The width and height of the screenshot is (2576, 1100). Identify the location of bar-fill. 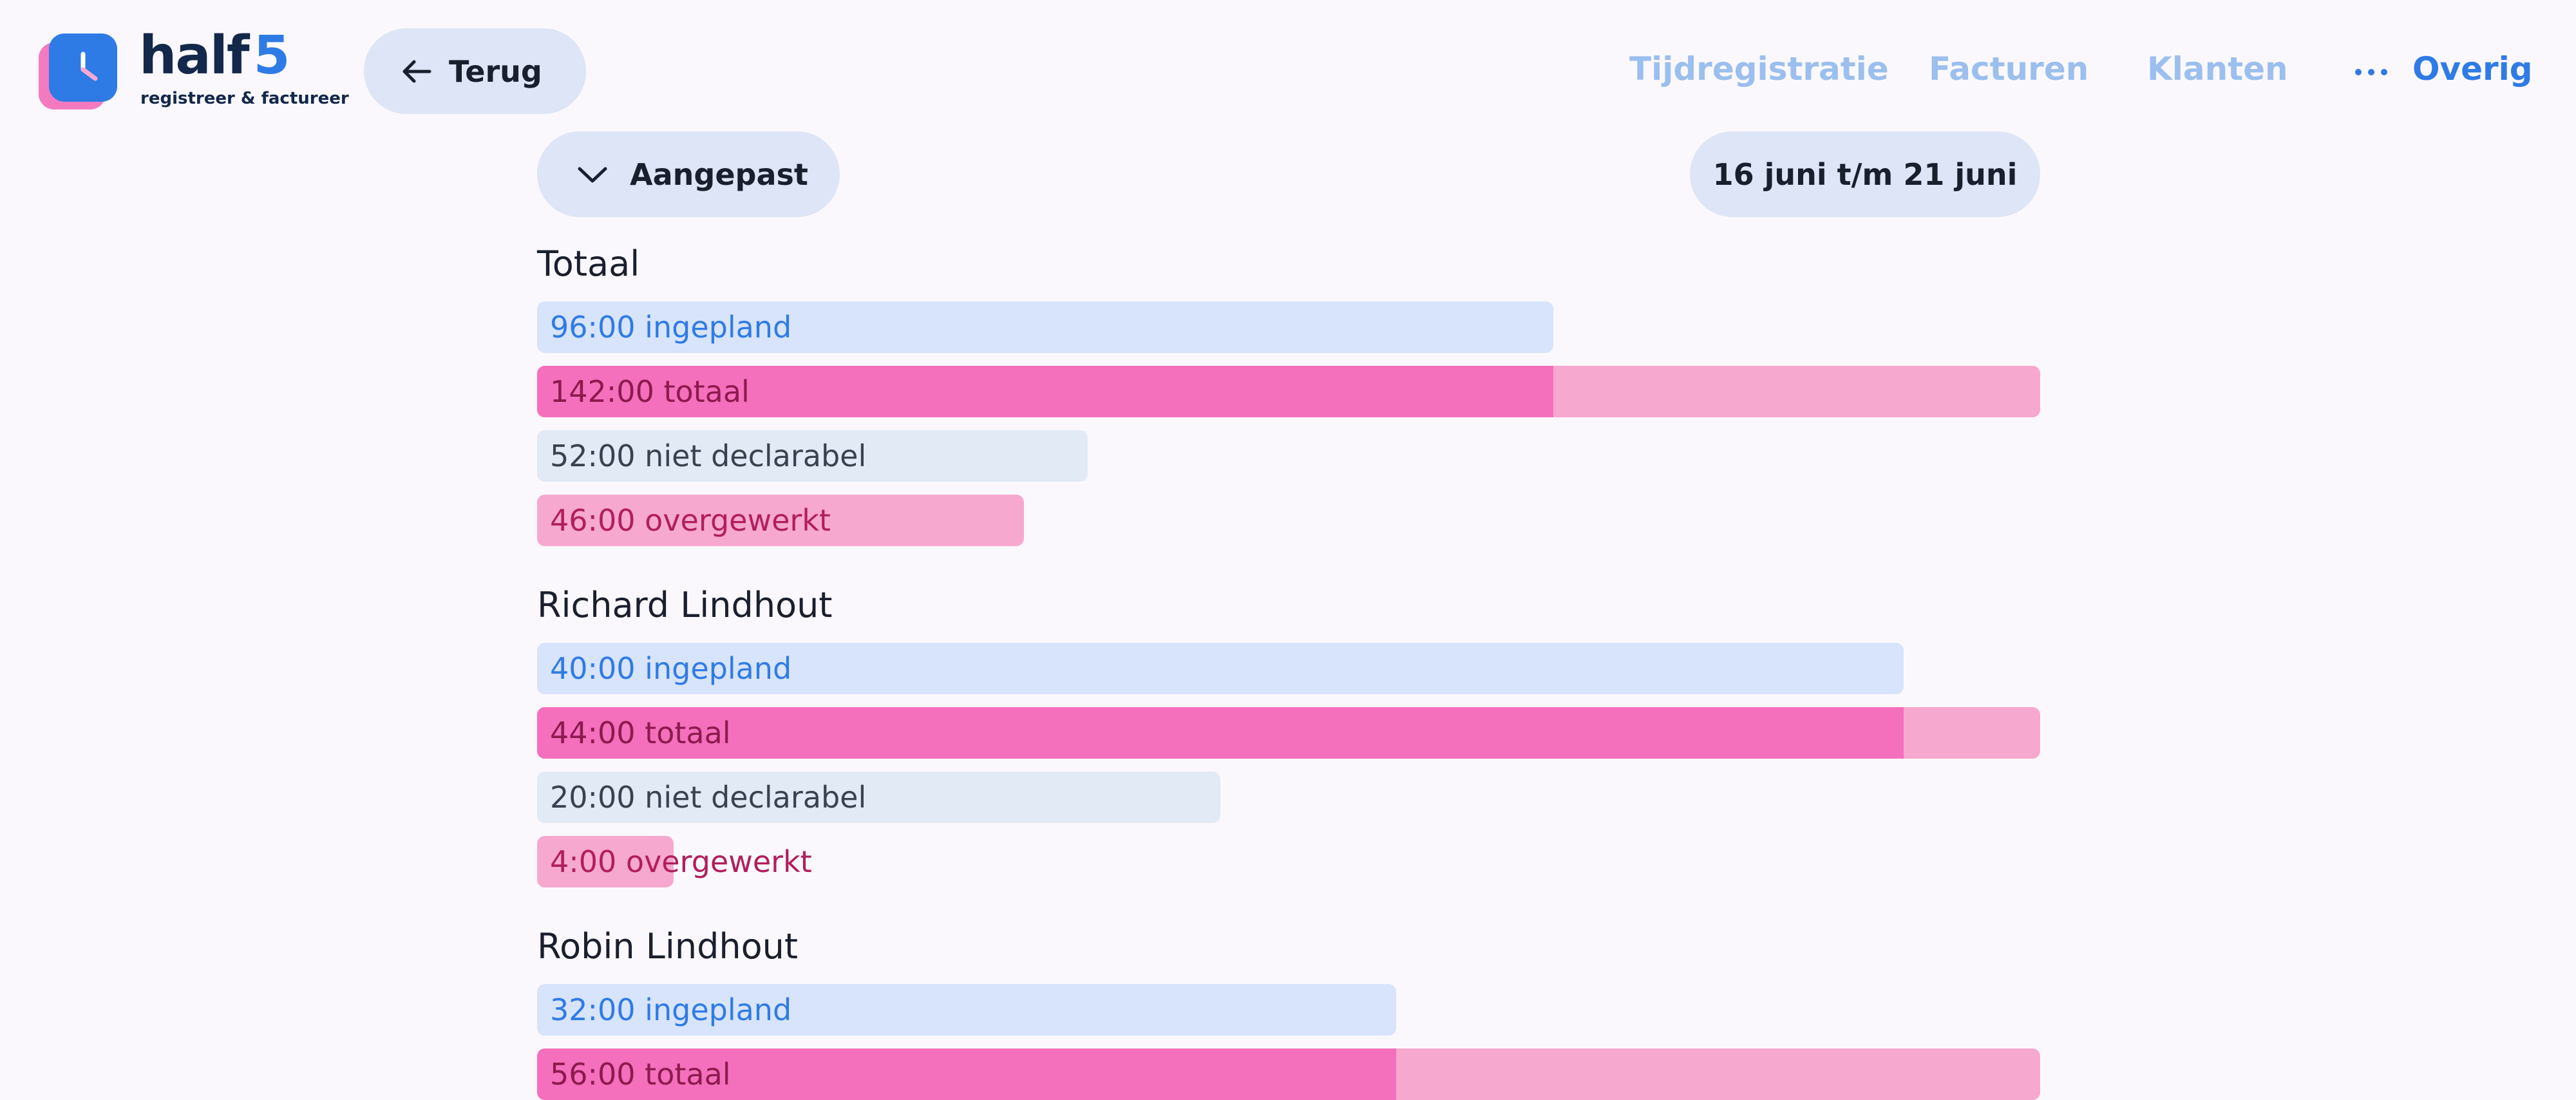
(1221, 733).